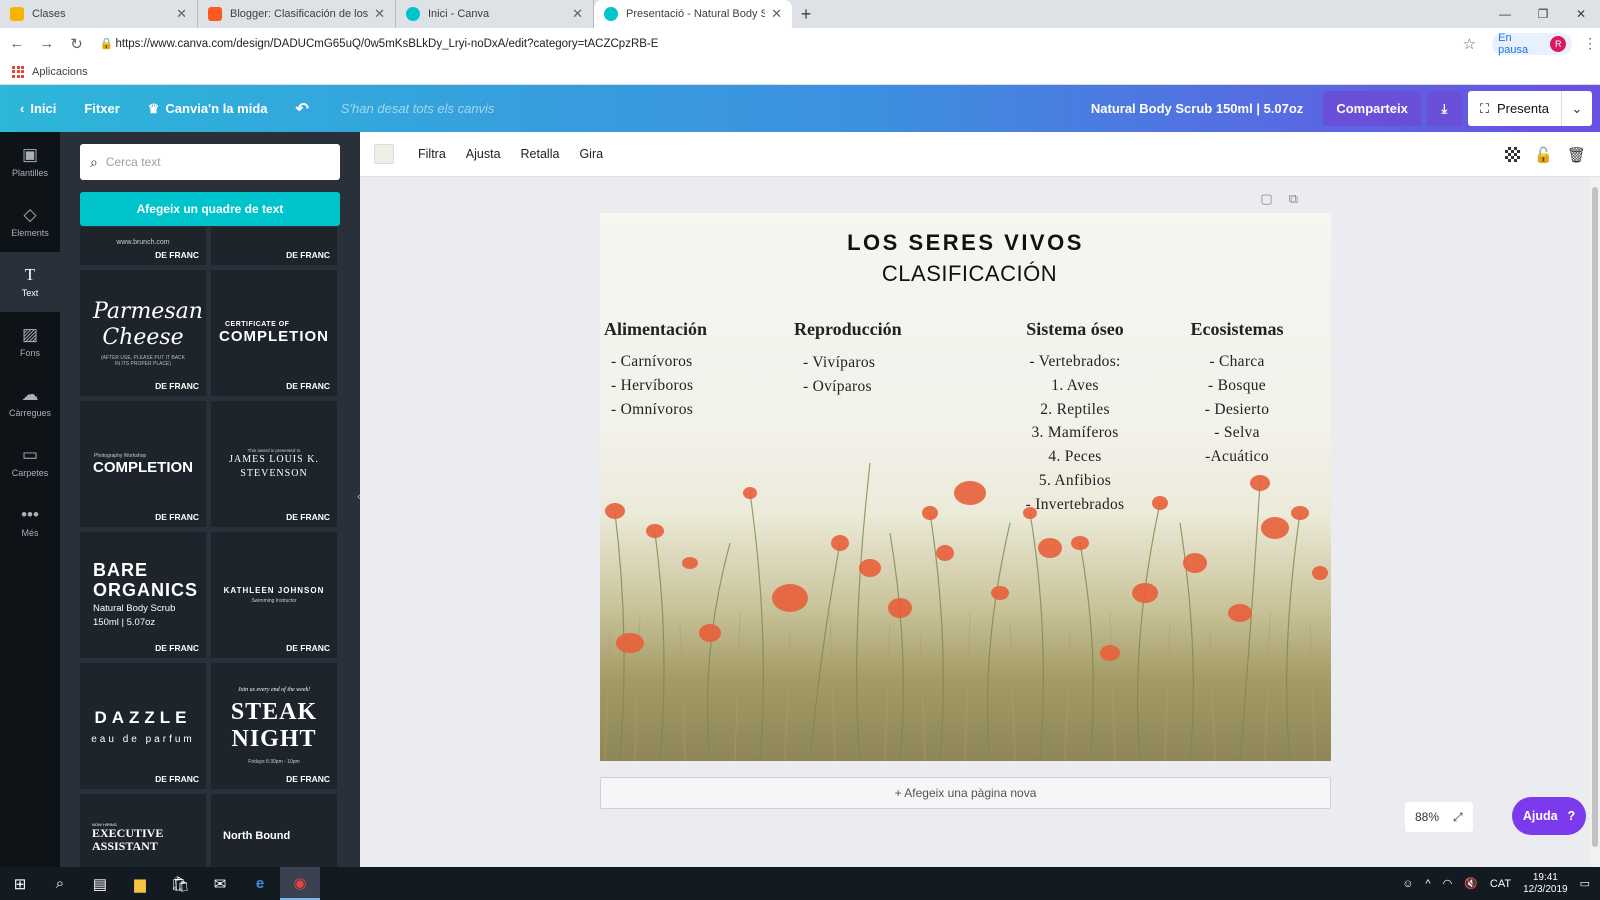 This screenshot has width=1600, height=900. I want to click on bookmark-star-icon: ☆, so click(1469, 44).